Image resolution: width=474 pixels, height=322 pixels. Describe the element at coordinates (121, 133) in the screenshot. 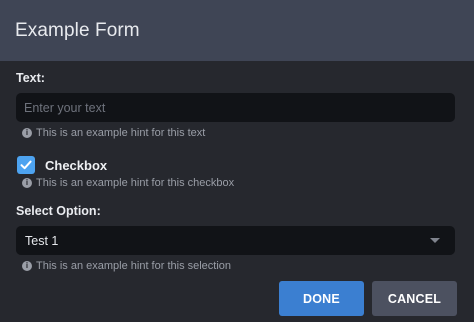

I see `text-hint-text: This is an example hint for this text` at that location.